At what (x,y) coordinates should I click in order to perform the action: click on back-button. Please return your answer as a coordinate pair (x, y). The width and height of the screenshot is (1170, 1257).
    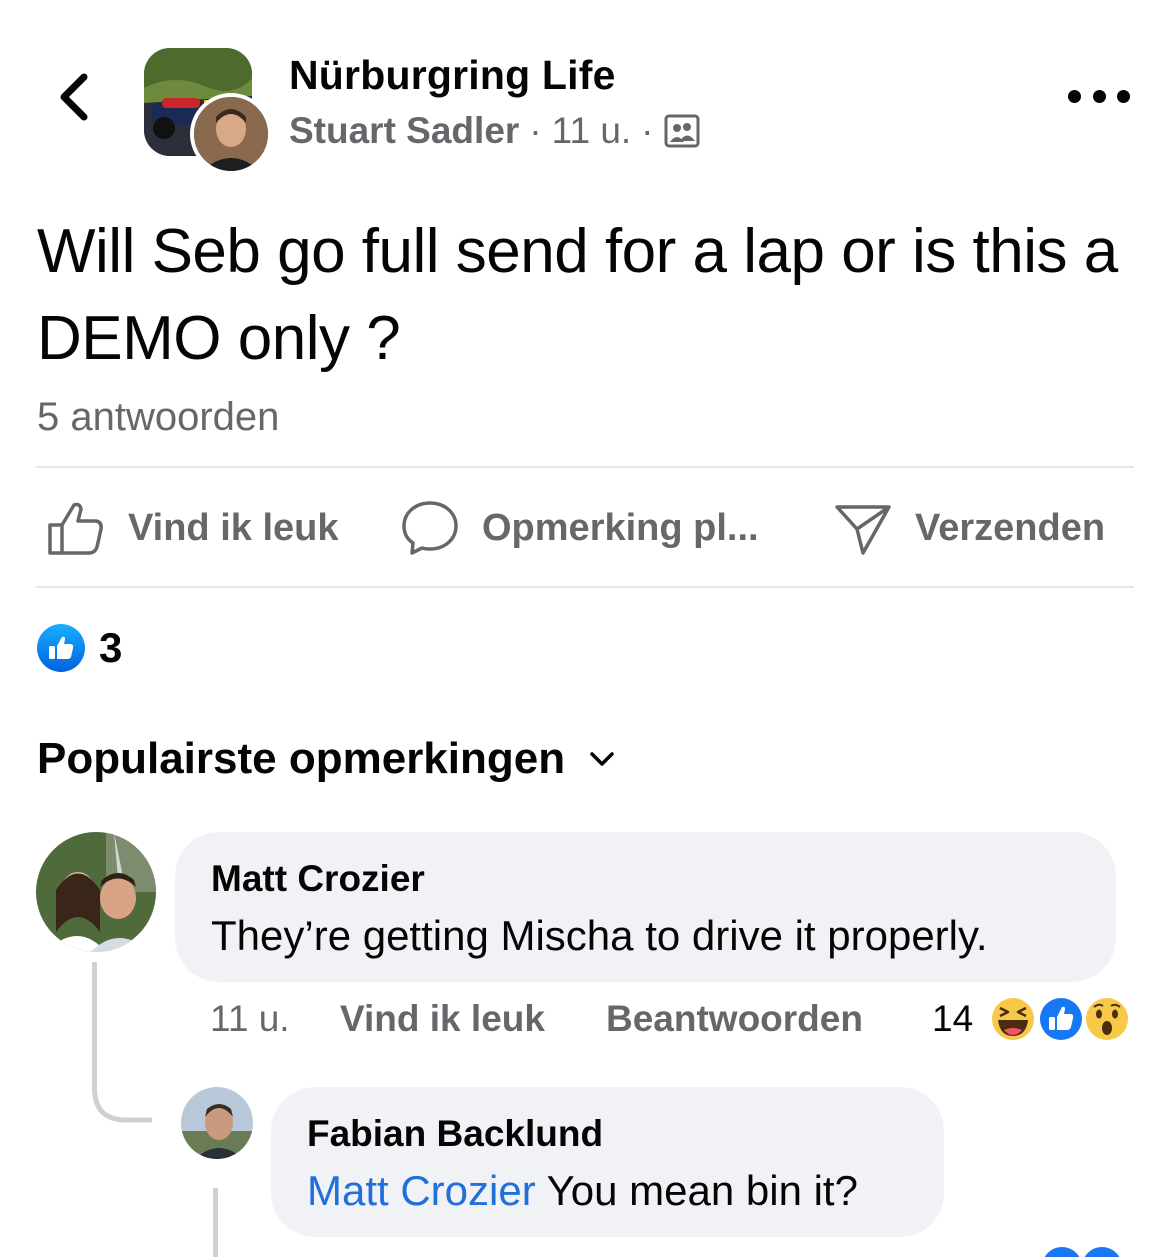
    Looking at the image, I should click on (73, 97).